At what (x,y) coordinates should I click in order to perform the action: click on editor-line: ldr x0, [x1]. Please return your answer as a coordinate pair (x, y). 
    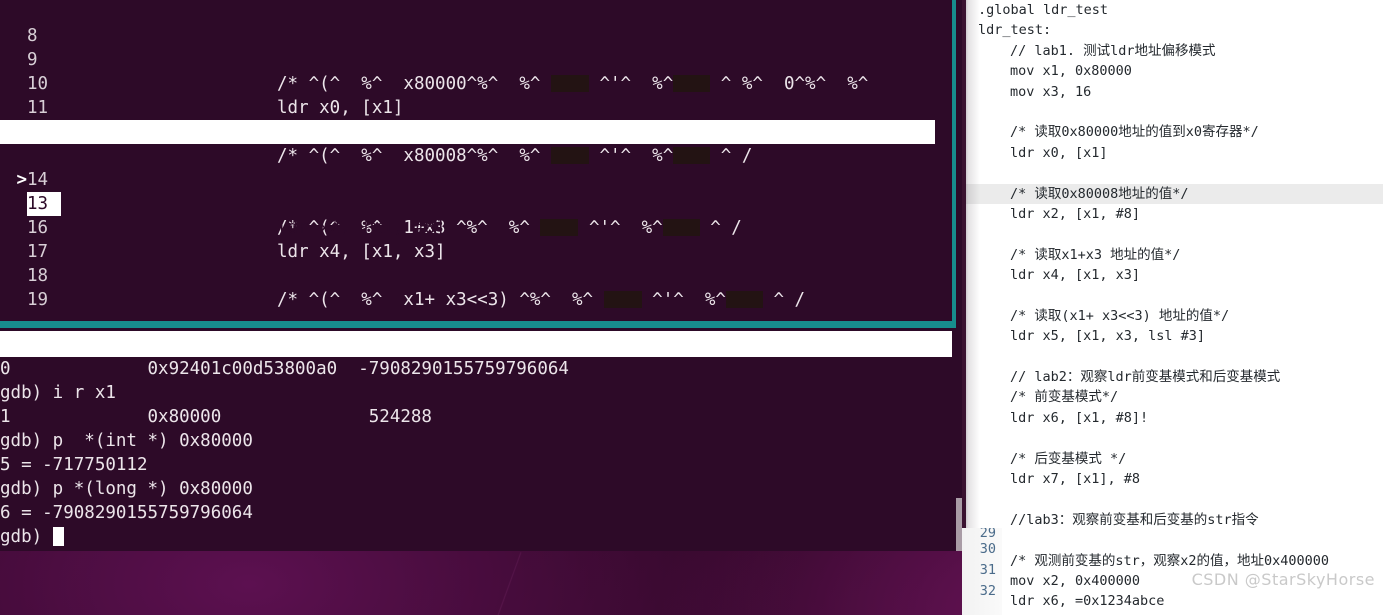
    Looking at the image, I should click on (1059, 152).